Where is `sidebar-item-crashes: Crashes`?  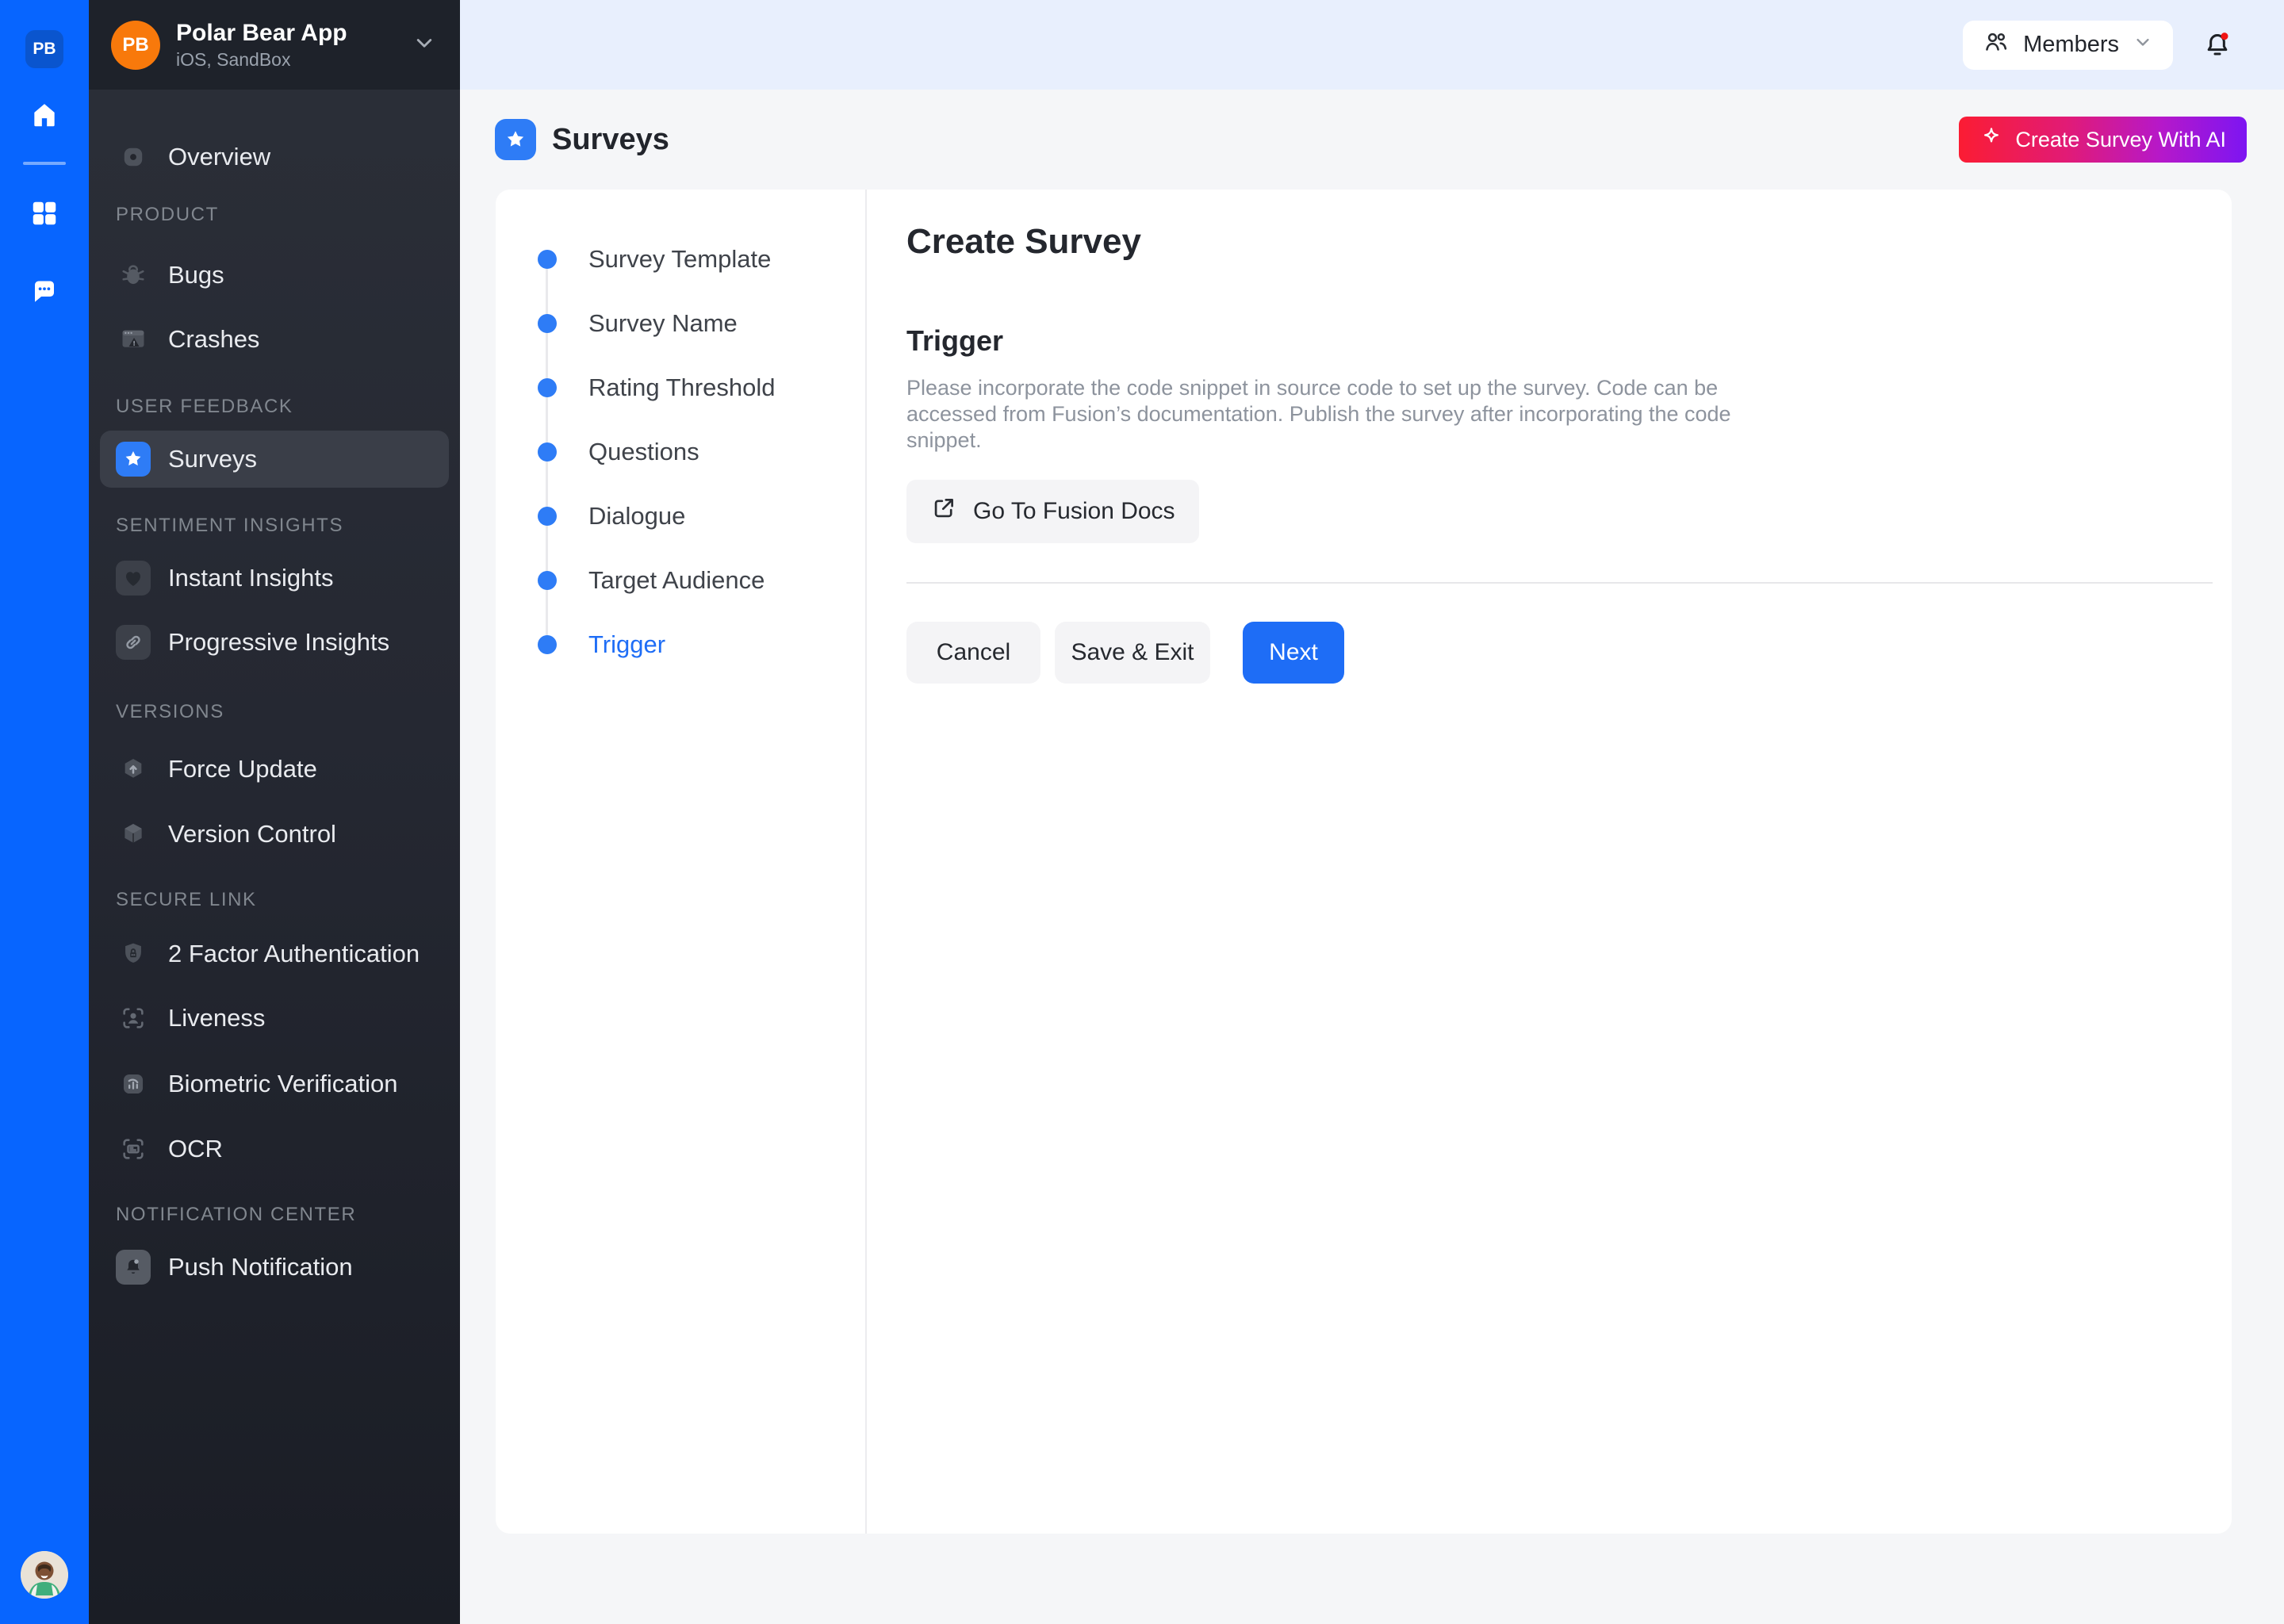 sidebar-item-crashes: Crashes is located at coordinates (274, 339).